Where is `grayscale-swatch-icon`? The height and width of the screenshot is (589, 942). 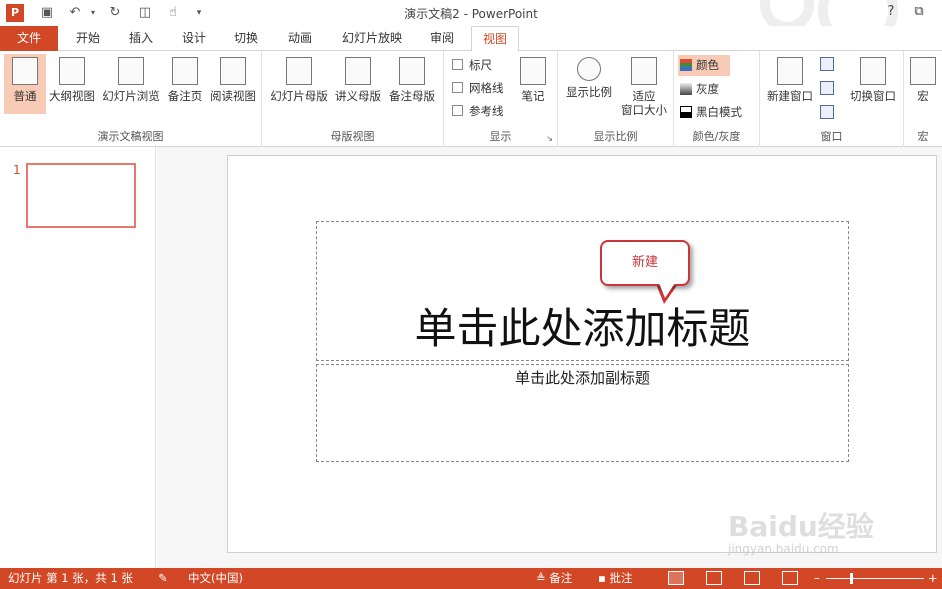 grayscale-swatch-icon is located at coordinates (686, 89).